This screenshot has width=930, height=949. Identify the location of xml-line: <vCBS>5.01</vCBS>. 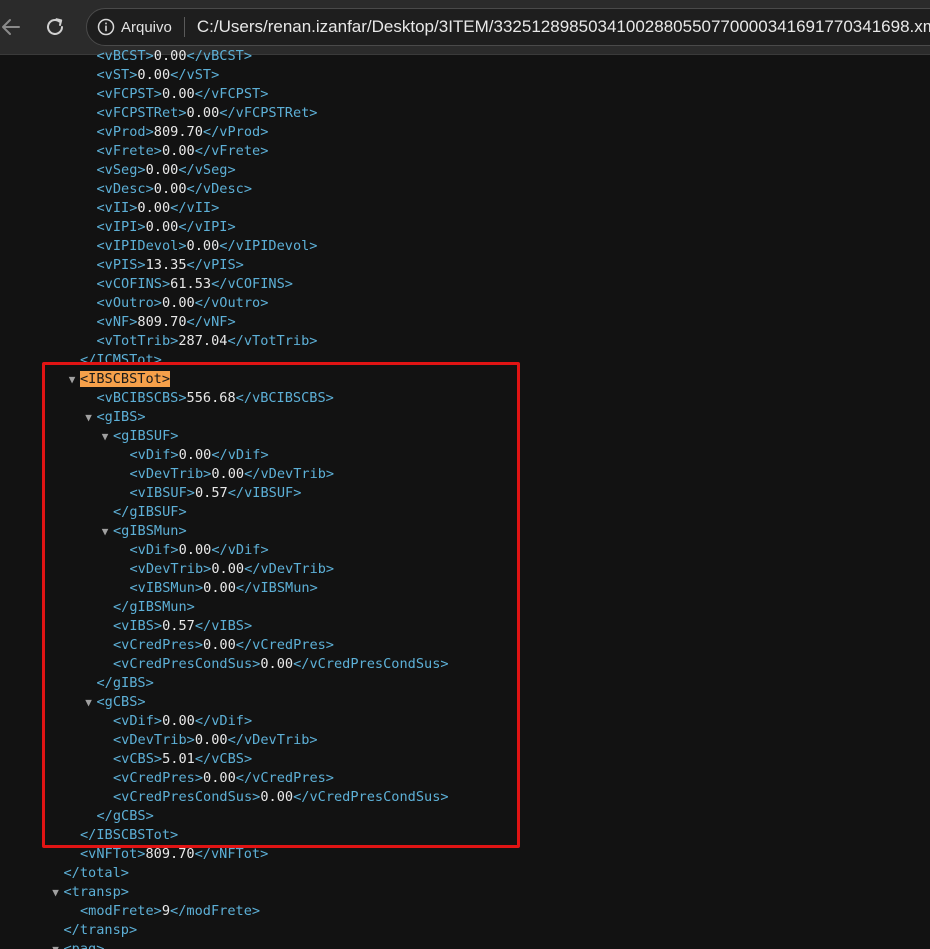
(465, 759).